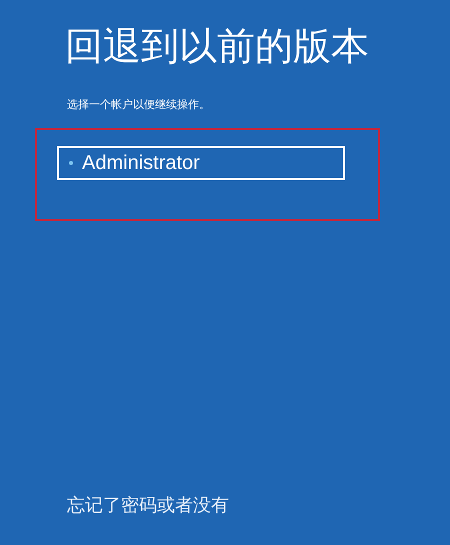 This screenshot has height=545, width=450. What do you see at coordinates (258, 505) in the screenshot?
I see `forgot-password-link: 忘记了密码或者没有` at bounding box center [258, 505].